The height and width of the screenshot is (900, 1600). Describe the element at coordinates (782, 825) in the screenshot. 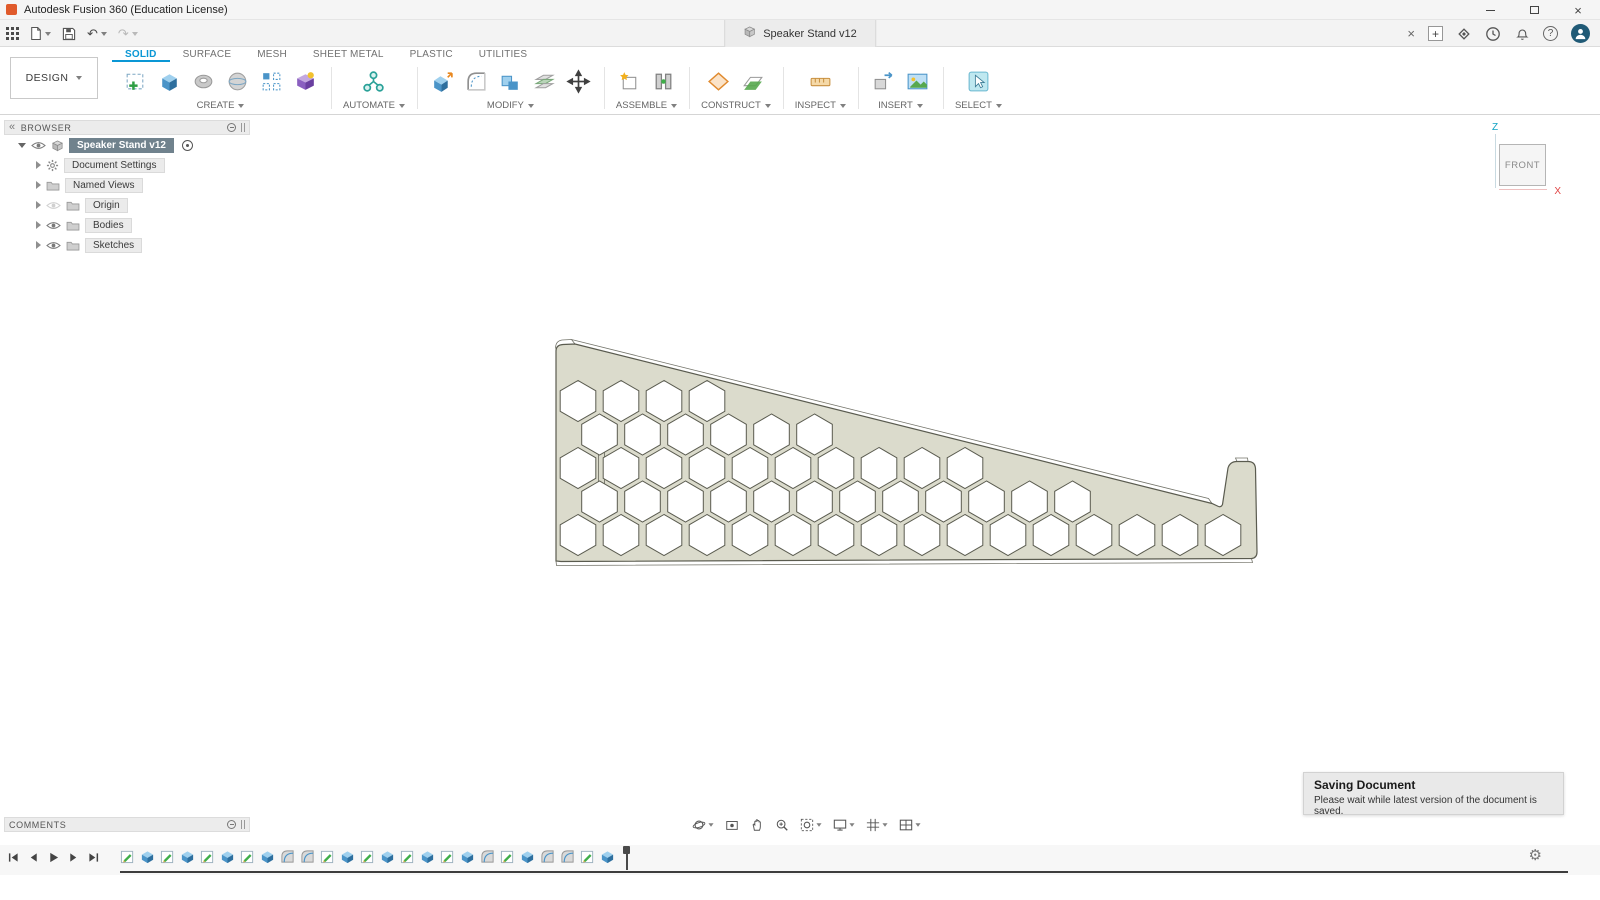

I see `zoom-button` at that location.